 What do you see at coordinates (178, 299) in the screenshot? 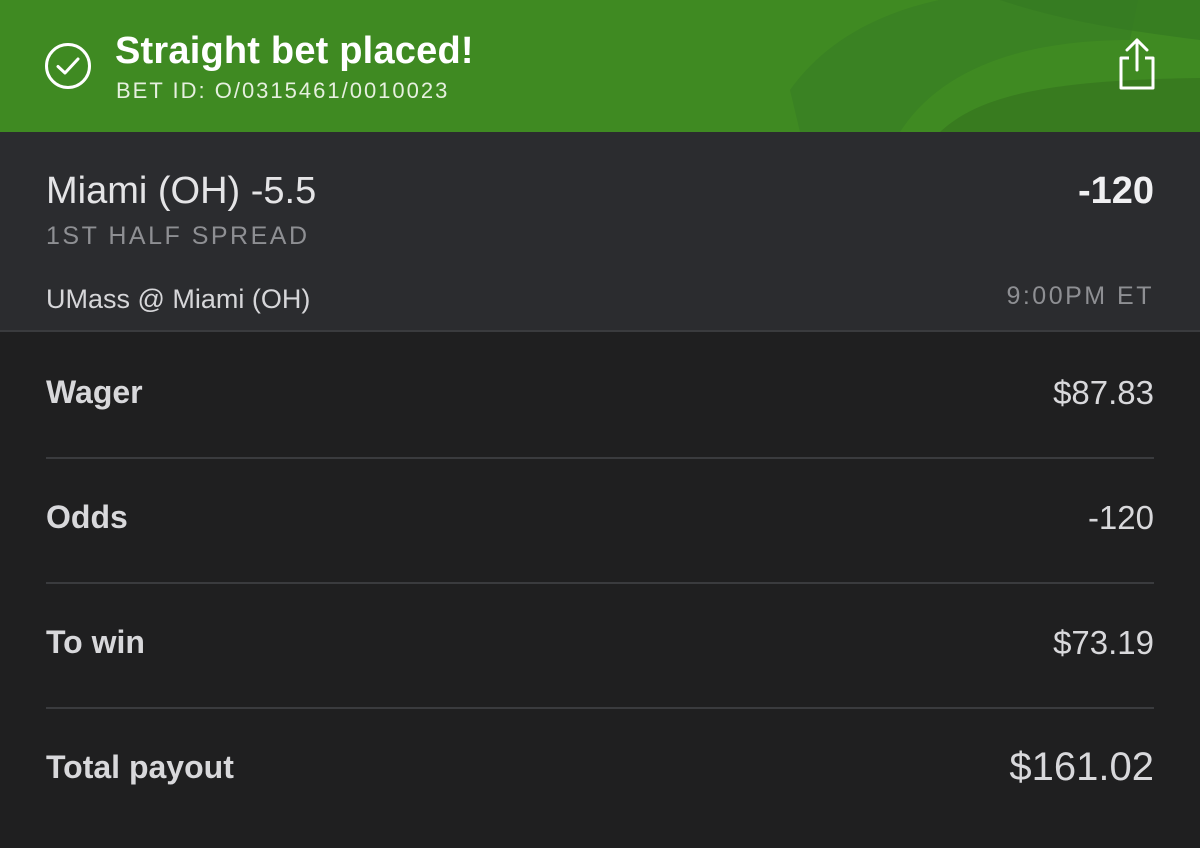
I see `selection-matchup: UMass @ Miami (OH)` at bounding box center [178, 299].